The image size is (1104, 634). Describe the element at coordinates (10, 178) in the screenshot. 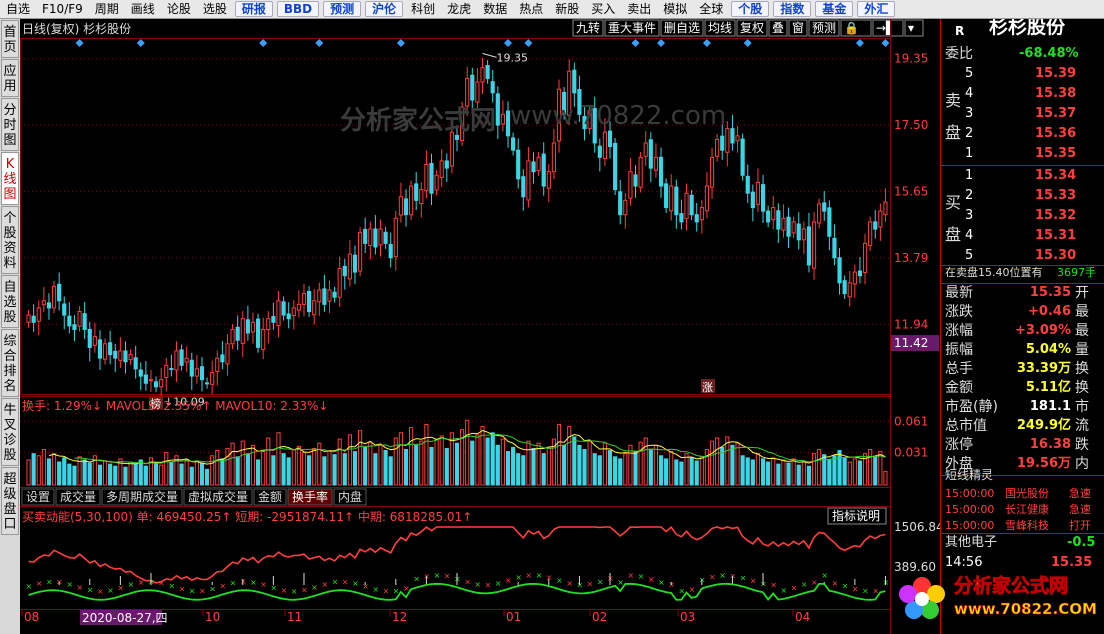

I see `nav-tab-3: K线图` at that location.